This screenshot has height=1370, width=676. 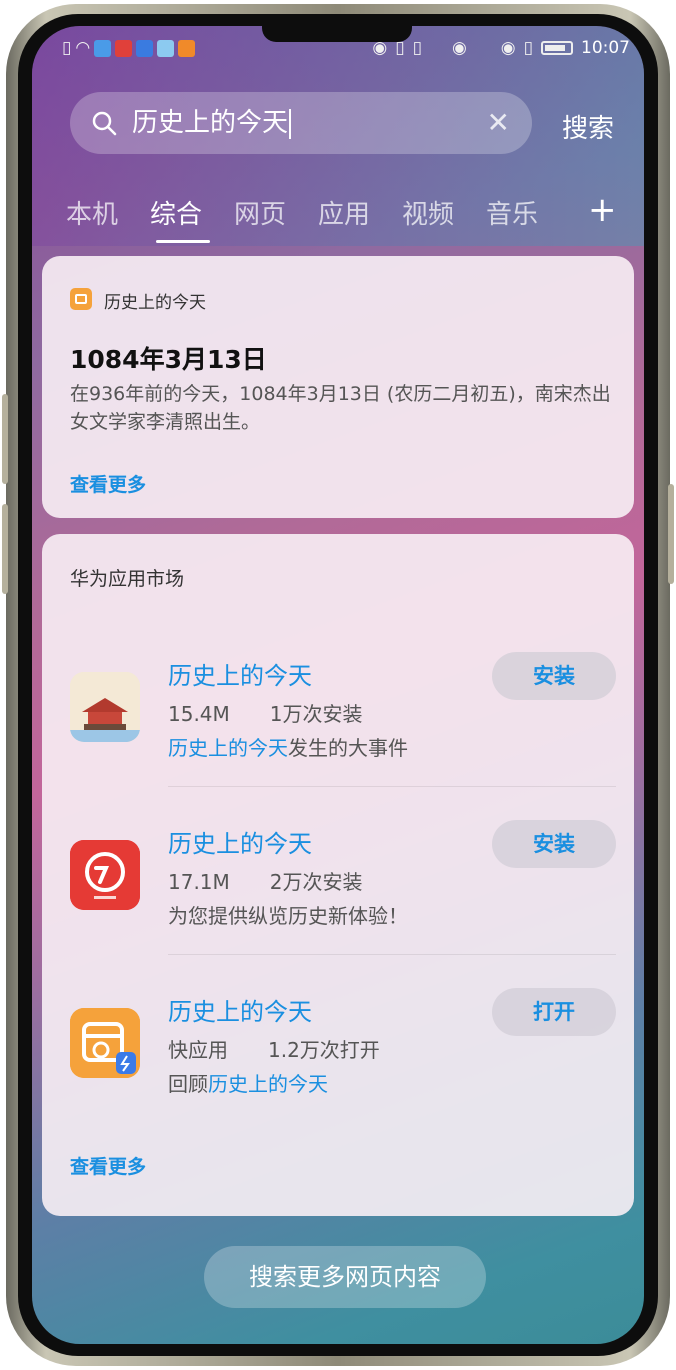 I want to click on app-result: 历史上的今天 17.1M 2万次安装 为您提供纵览历史新体验！ 安装, so click(x=338, y=895).